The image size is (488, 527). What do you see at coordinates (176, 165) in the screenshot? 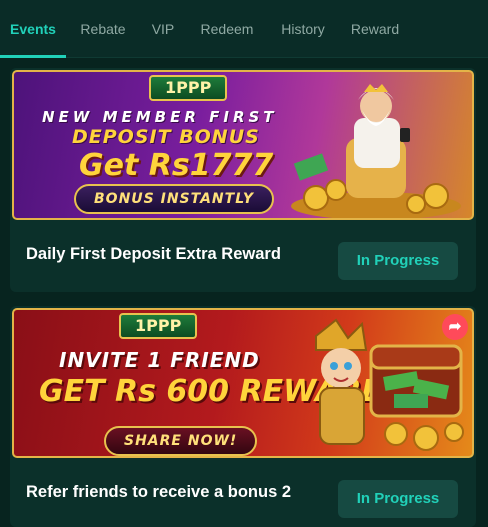
I see `banner-amount: Get Rs1777` at bounding box center [176, 165].